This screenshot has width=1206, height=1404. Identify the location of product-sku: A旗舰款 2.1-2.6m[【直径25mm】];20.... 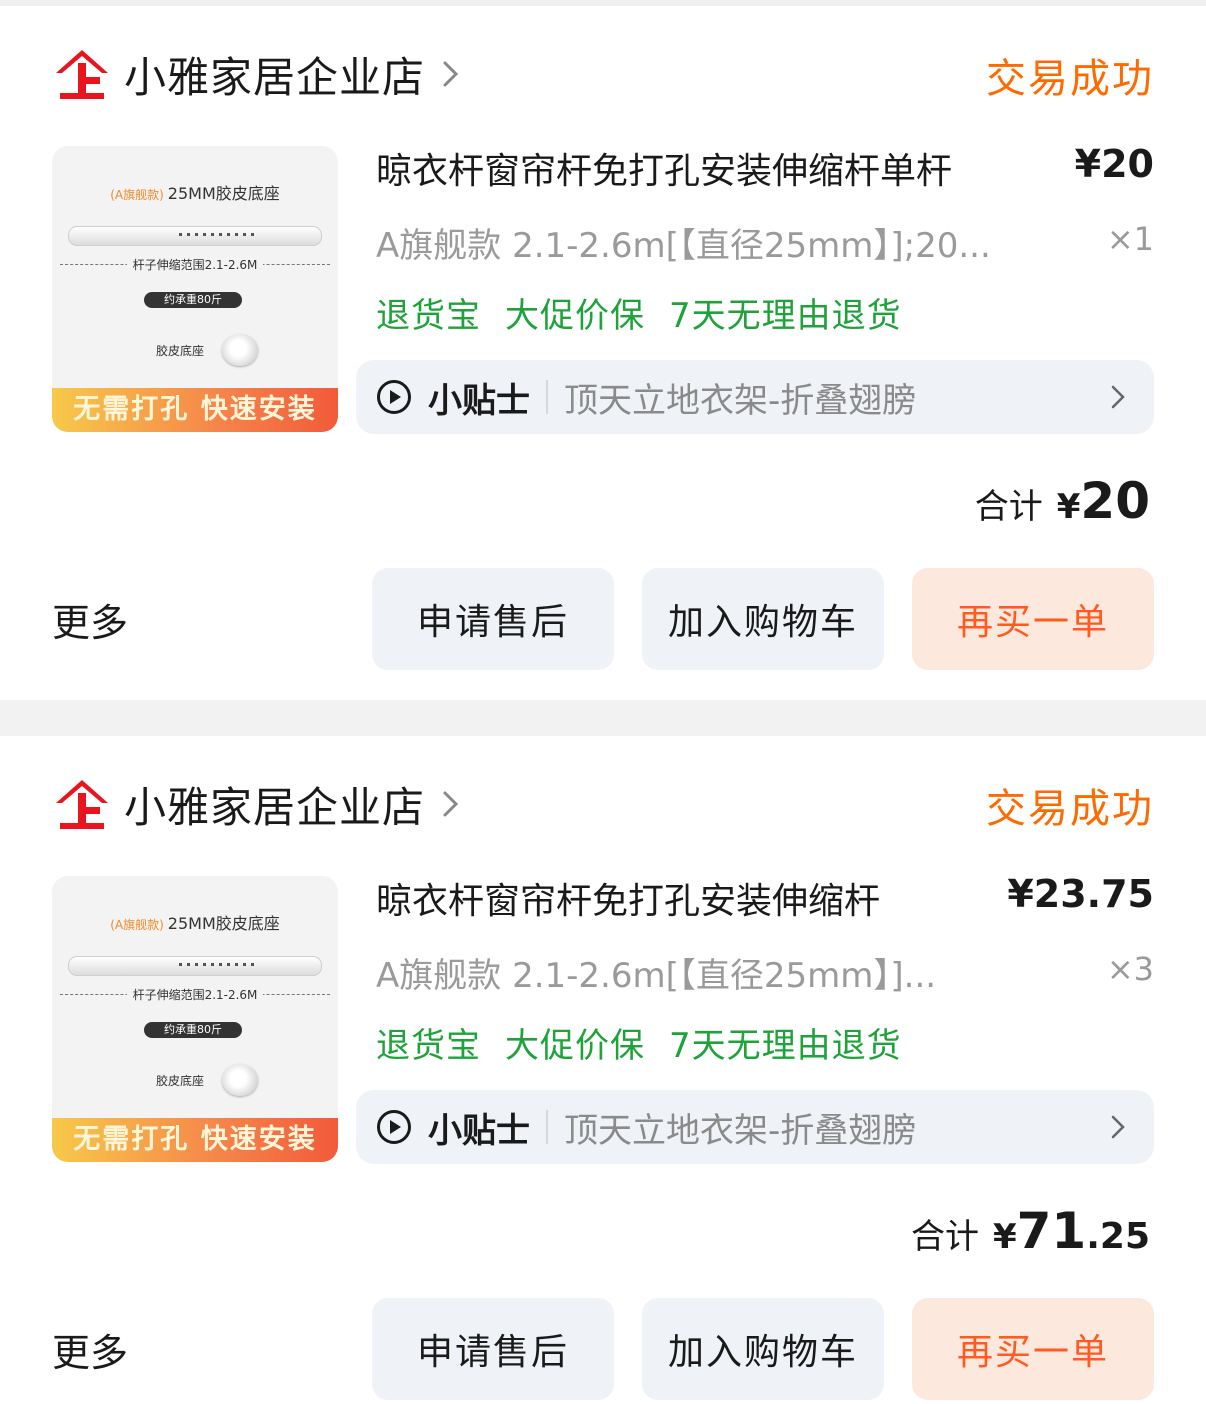
(683, 246).